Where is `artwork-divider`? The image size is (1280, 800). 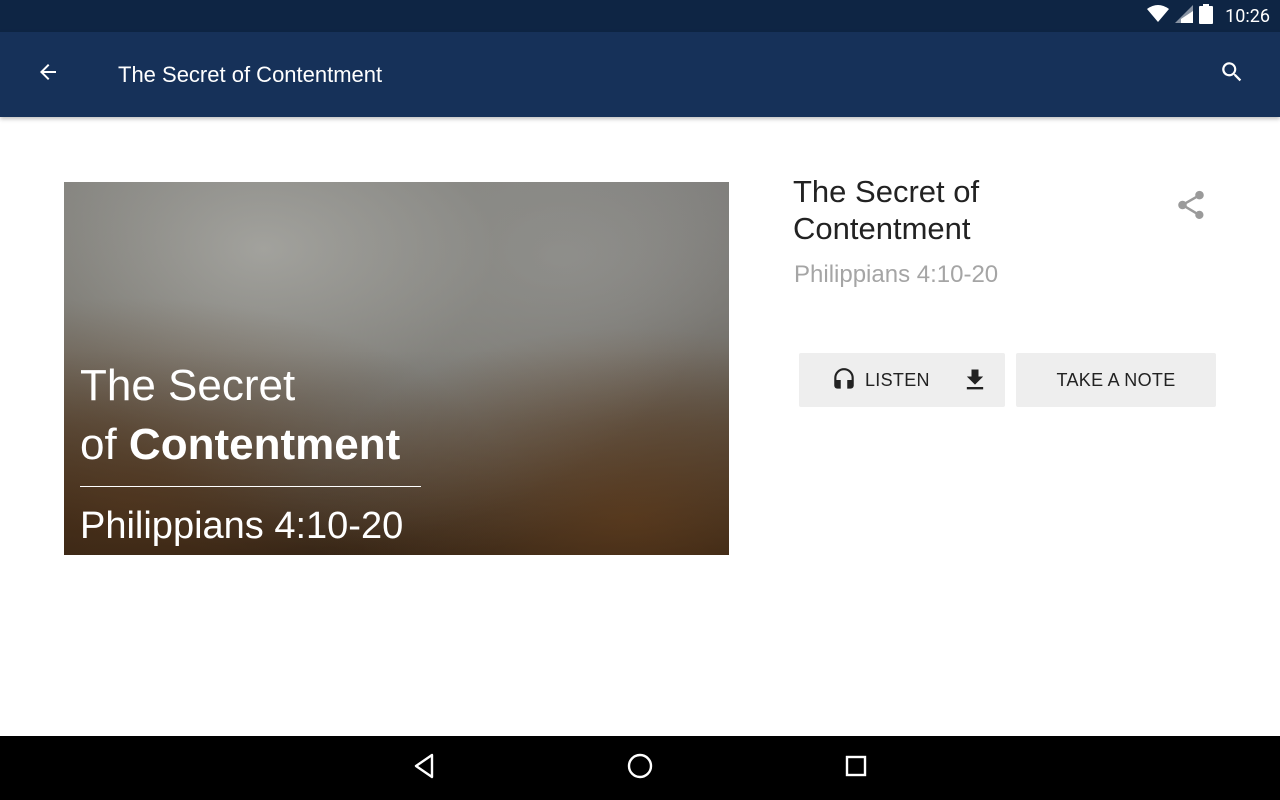 artwork-divider is located at coordinates (250, 486).